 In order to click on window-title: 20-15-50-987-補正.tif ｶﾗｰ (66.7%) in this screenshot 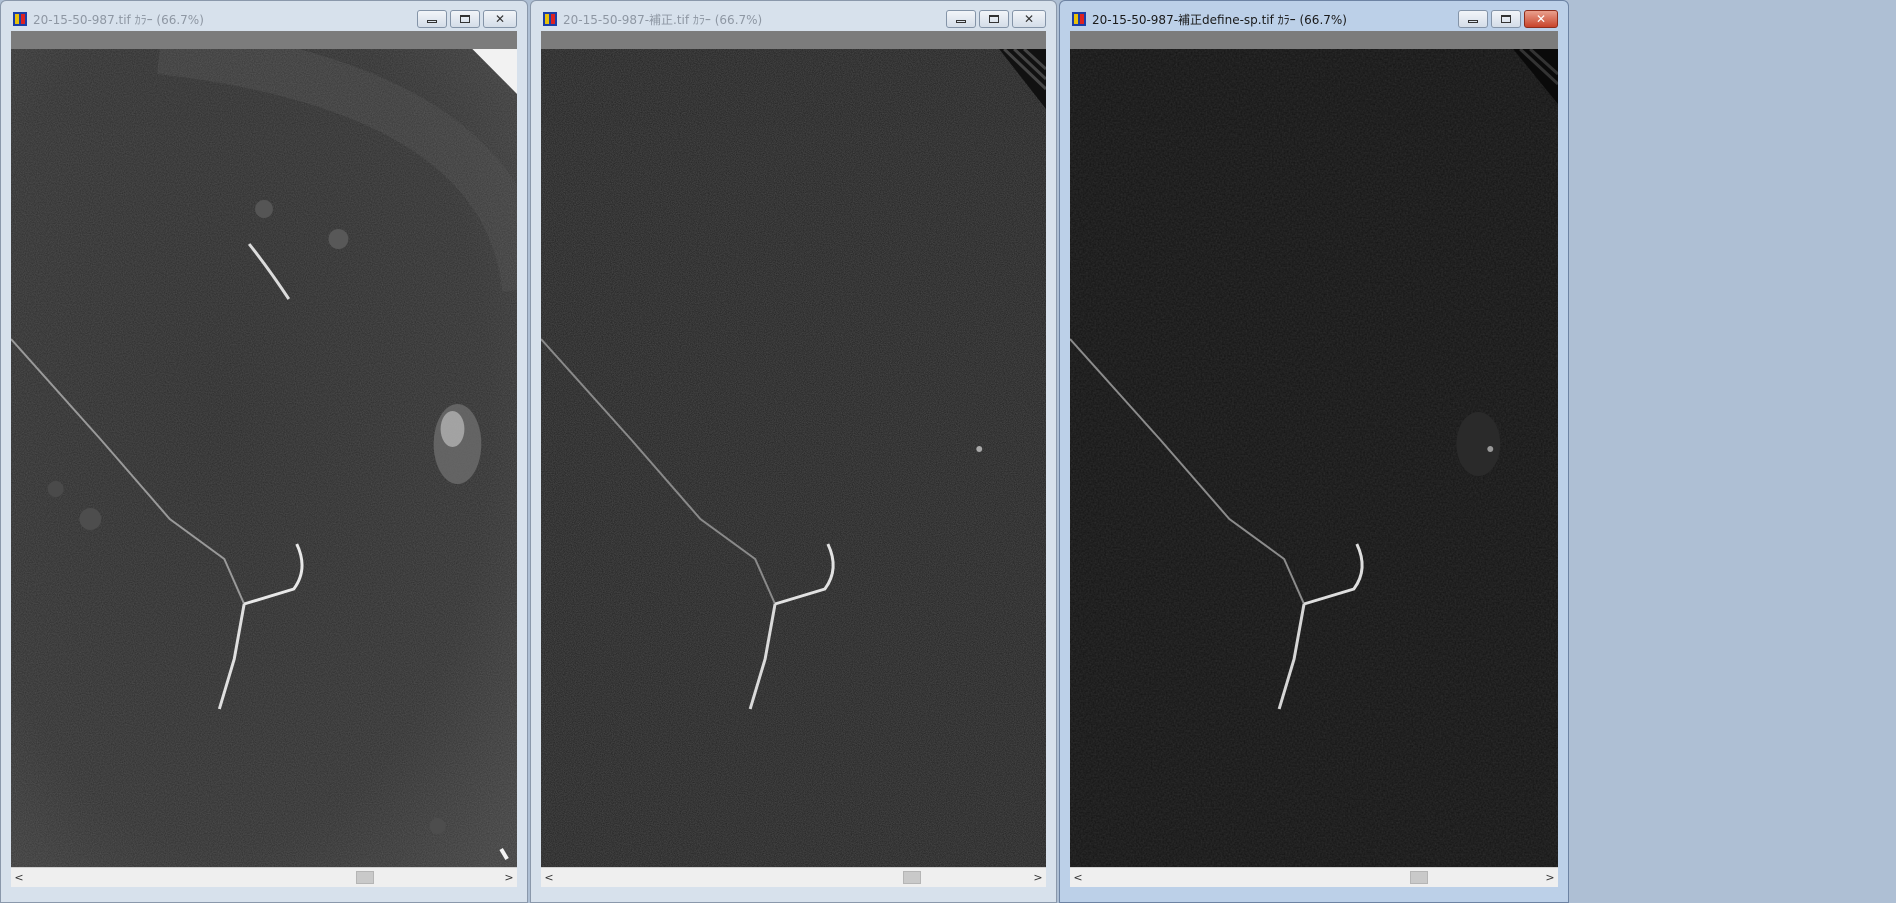, I will do `click(663, 19)`.